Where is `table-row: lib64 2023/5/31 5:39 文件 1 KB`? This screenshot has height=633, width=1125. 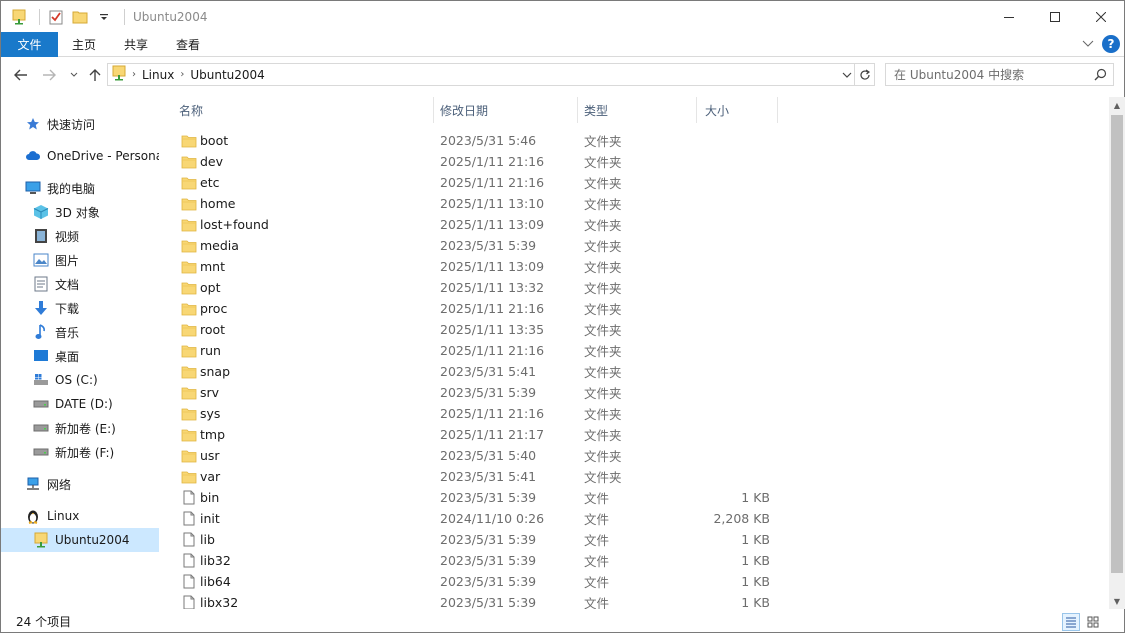 table-row: lib64 2023/5/31 5:39 文件 1 KB is located at coordinates (635, 581).